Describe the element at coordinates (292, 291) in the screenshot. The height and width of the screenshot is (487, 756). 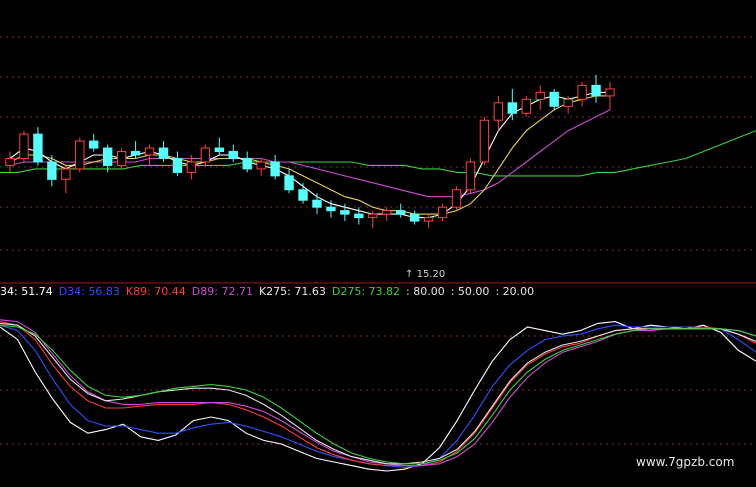
I see `kdj-legend-item: K275: 71.63` at that location.